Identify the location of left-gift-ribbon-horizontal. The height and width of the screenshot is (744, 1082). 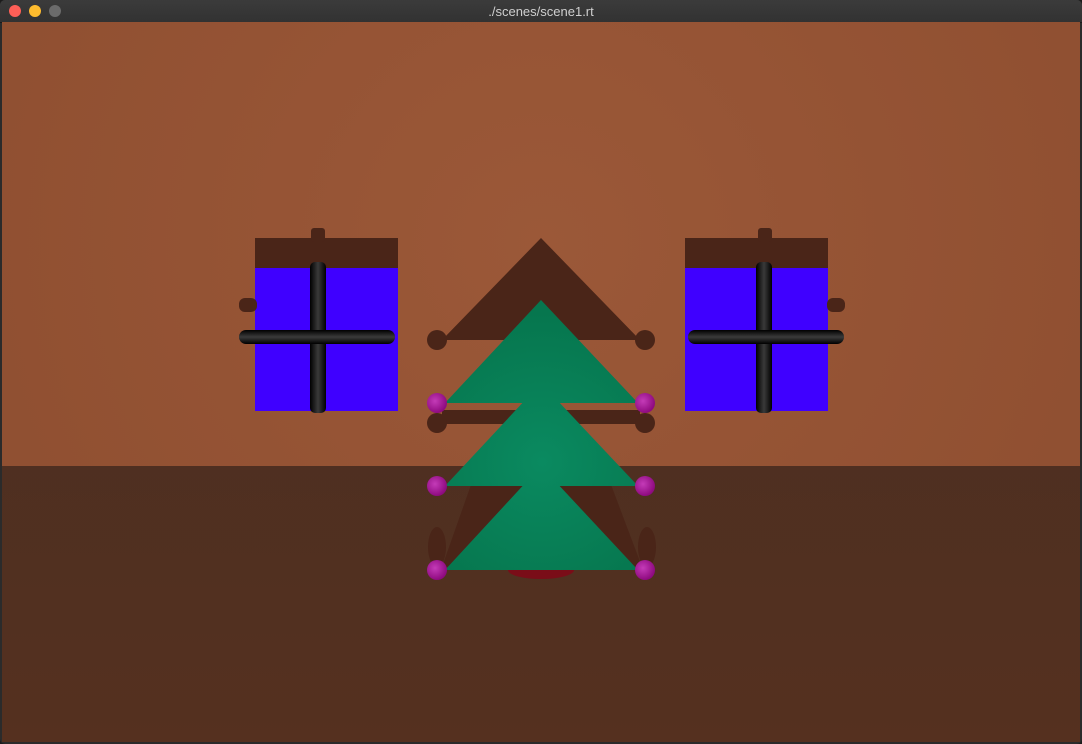
(317, 337).